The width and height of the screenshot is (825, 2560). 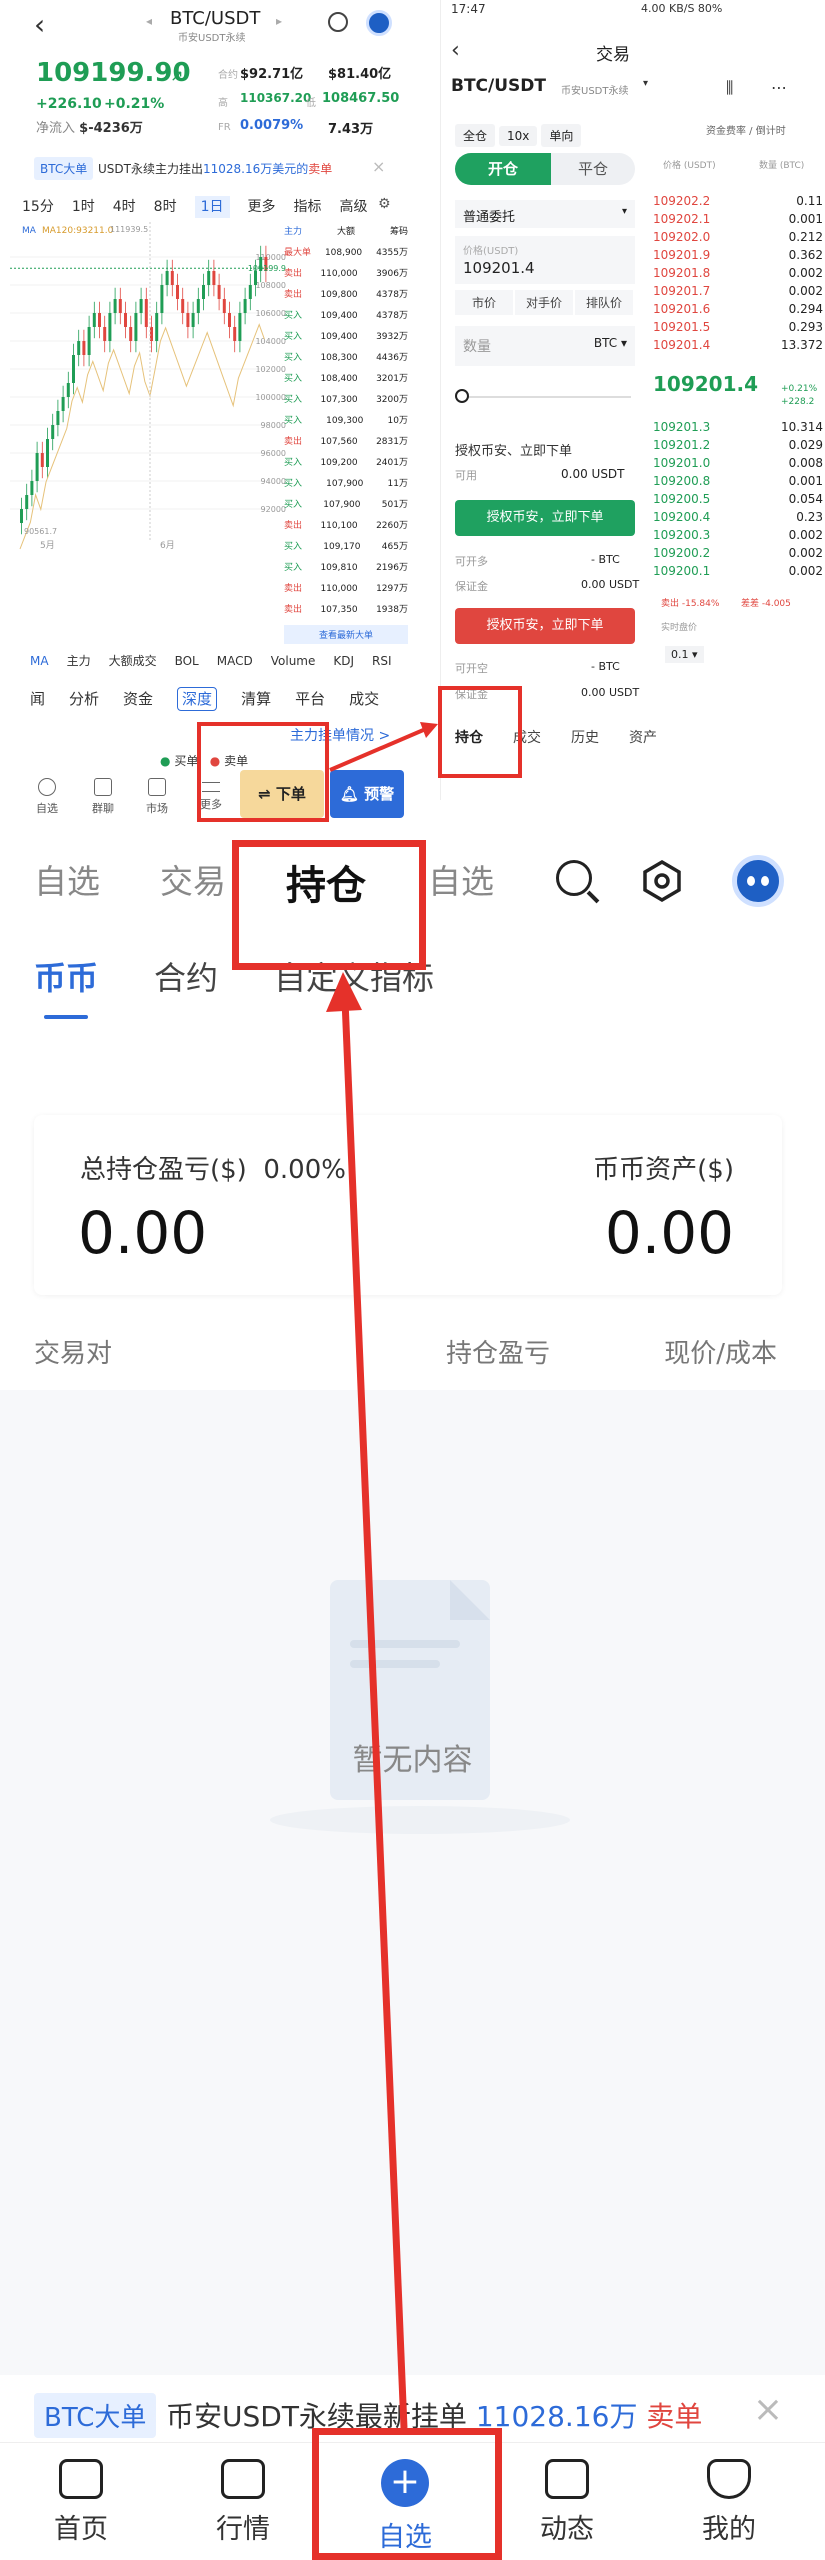 What do you see at coordinates (567, 2502) in the screenshot?
I see `tab-feed: 动态` at bounding box center [567, 2502].